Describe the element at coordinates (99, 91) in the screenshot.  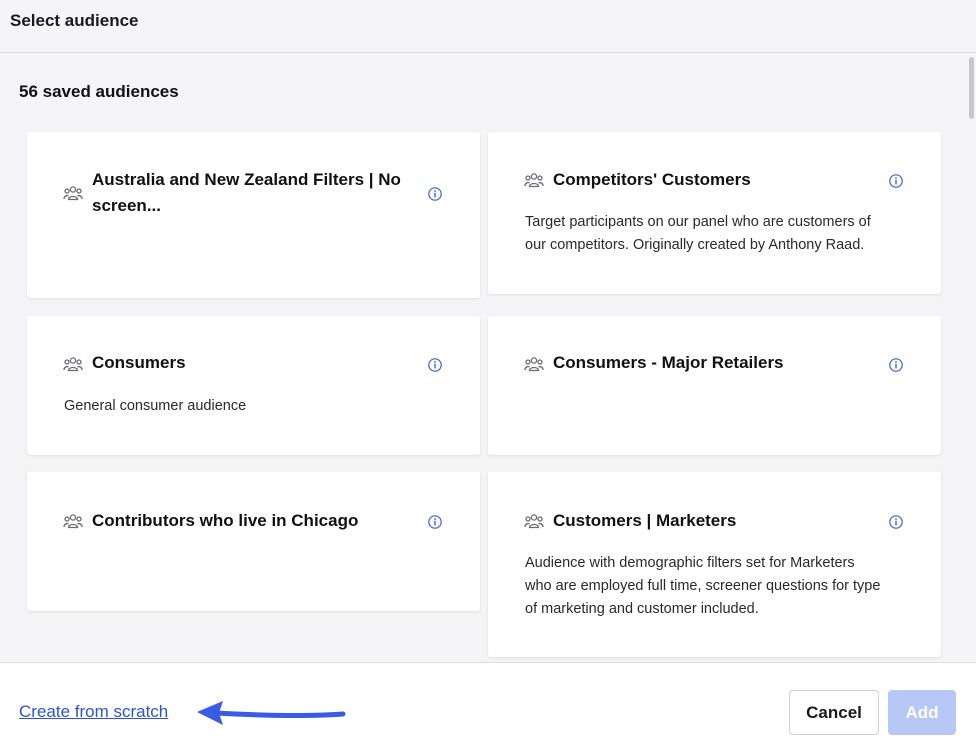
I see `saved-audiences-count: 56 saved audiences` at that location.